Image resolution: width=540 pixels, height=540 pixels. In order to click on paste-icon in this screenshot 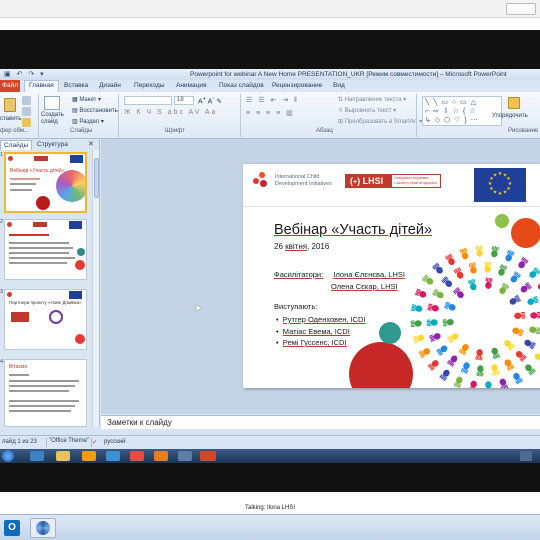, I will do `click(10, 105)`.